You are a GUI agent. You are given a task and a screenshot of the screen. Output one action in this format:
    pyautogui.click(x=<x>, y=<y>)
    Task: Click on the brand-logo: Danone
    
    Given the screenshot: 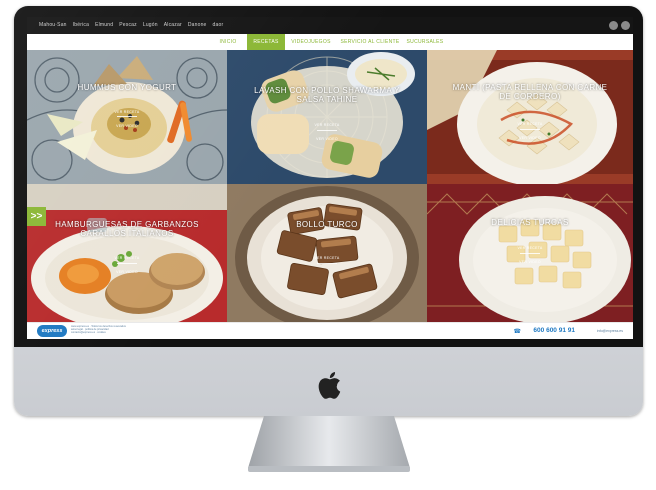 What is the action you would take?
    pyautogui.click(x=197, y=25)
    